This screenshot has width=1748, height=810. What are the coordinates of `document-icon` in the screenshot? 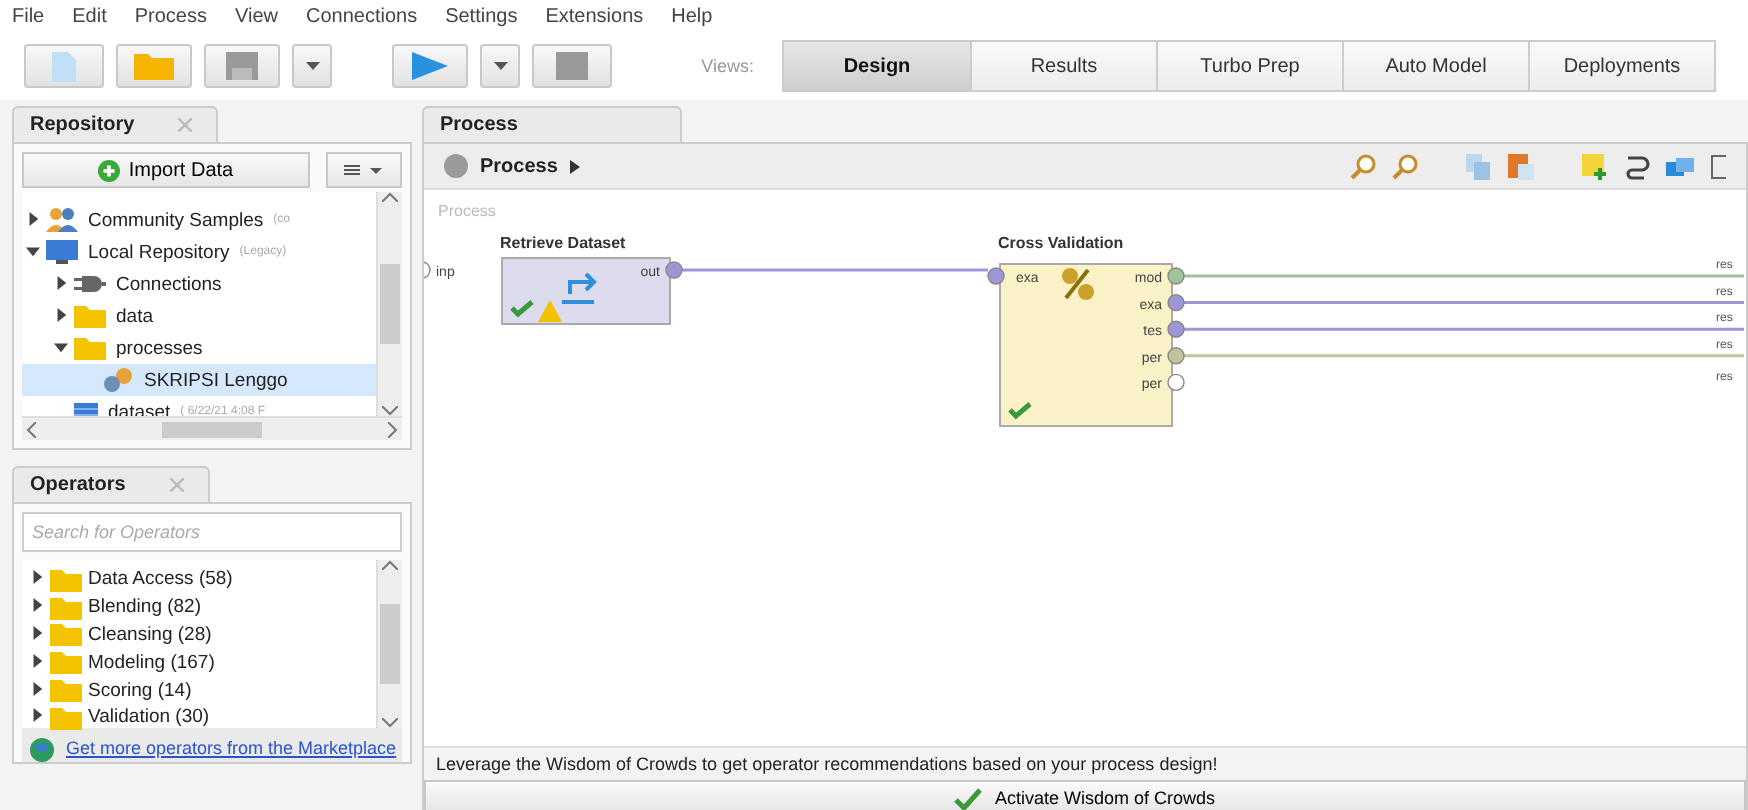 It's located at (64, 66).